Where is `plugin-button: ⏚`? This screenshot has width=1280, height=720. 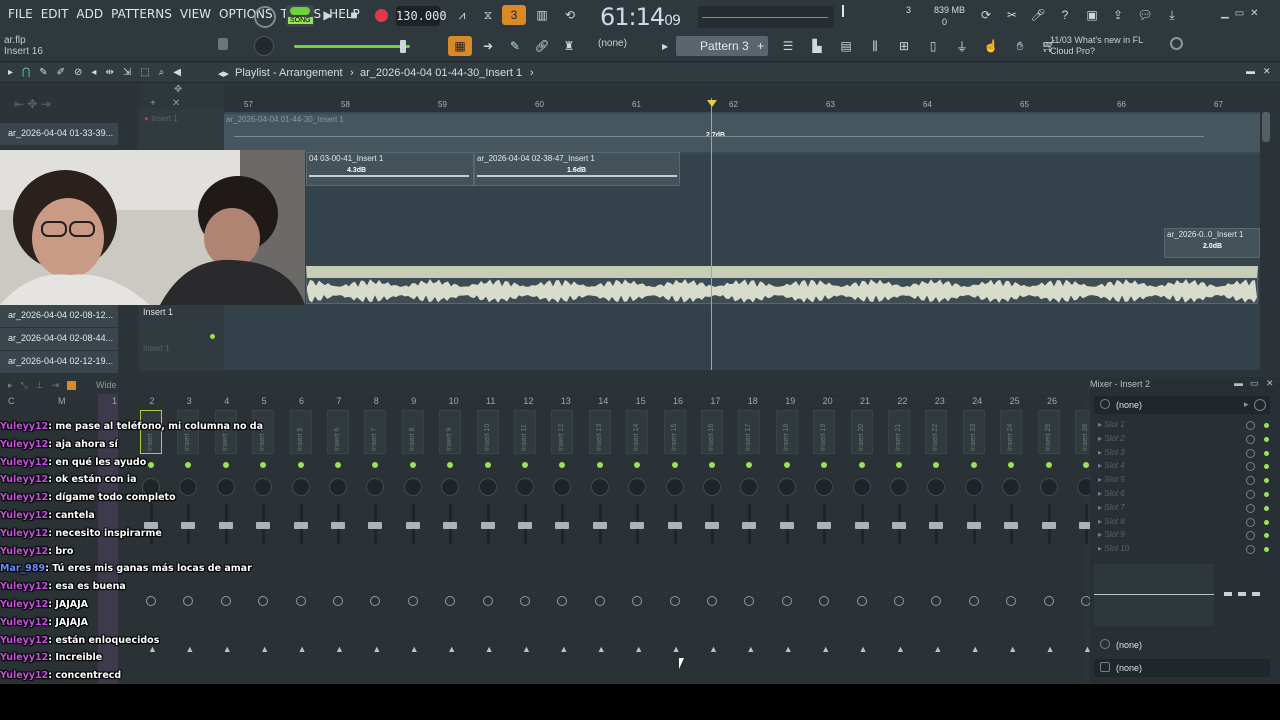
plugin-button: ⏚ is located at coordinates (962, 46).